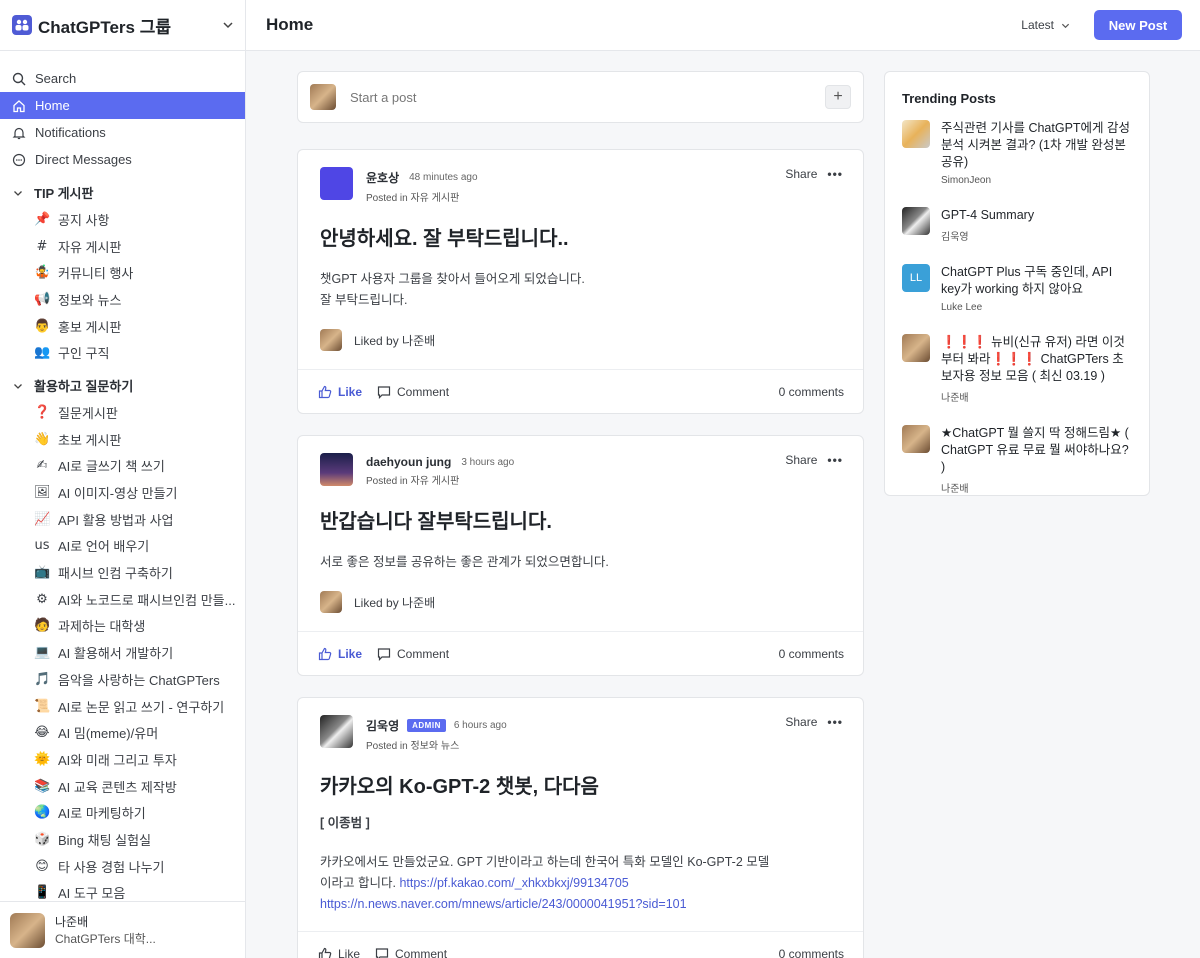 This screenshot has height=958, width=1200. What do you see at coordinates (19, 133) in the screenshot?
I see `bell-icon` at bounding box center [19, 133].